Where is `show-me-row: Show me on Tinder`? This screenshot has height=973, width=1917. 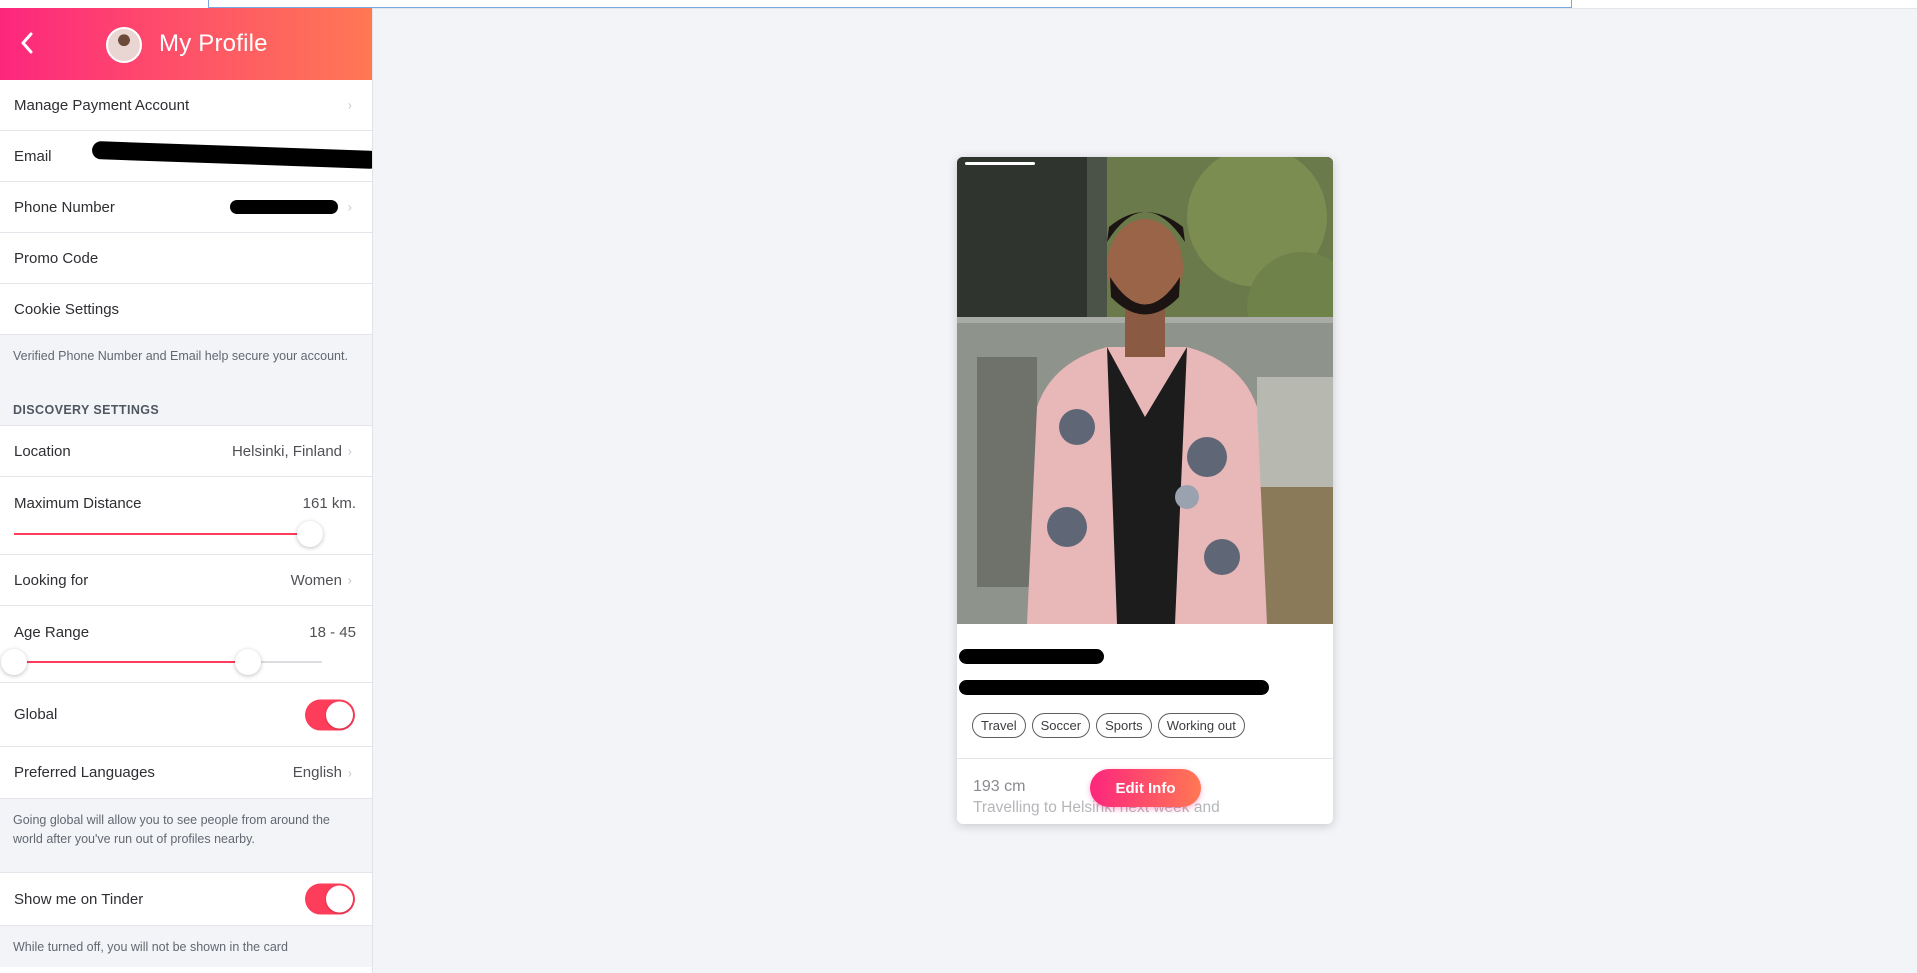 show-me-row: Show me on Tinder is located at coordinates (186, 899).